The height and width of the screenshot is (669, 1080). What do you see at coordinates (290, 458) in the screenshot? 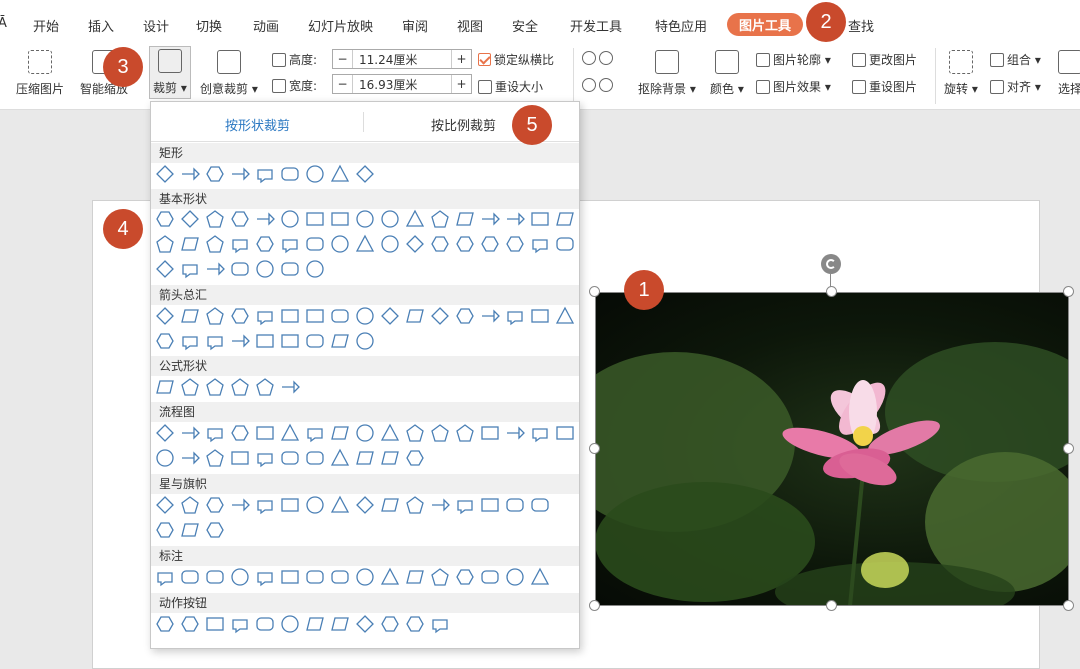
I see `shape-stored-icon` at bounding box center [290, 458].